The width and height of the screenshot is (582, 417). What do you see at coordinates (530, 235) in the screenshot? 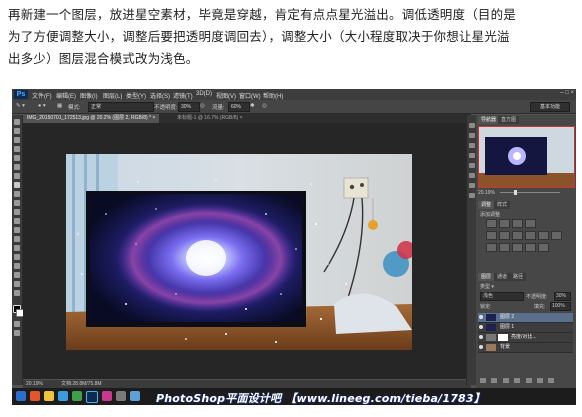
I see `black-white-icon` at bounding box center [530, 235].